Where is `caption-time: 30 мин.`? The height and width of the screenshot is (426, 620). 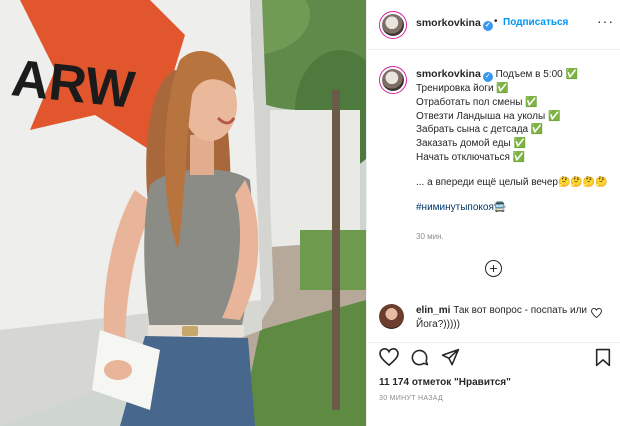 caption-time: 30 мин. is located at coordinates (430, 236).